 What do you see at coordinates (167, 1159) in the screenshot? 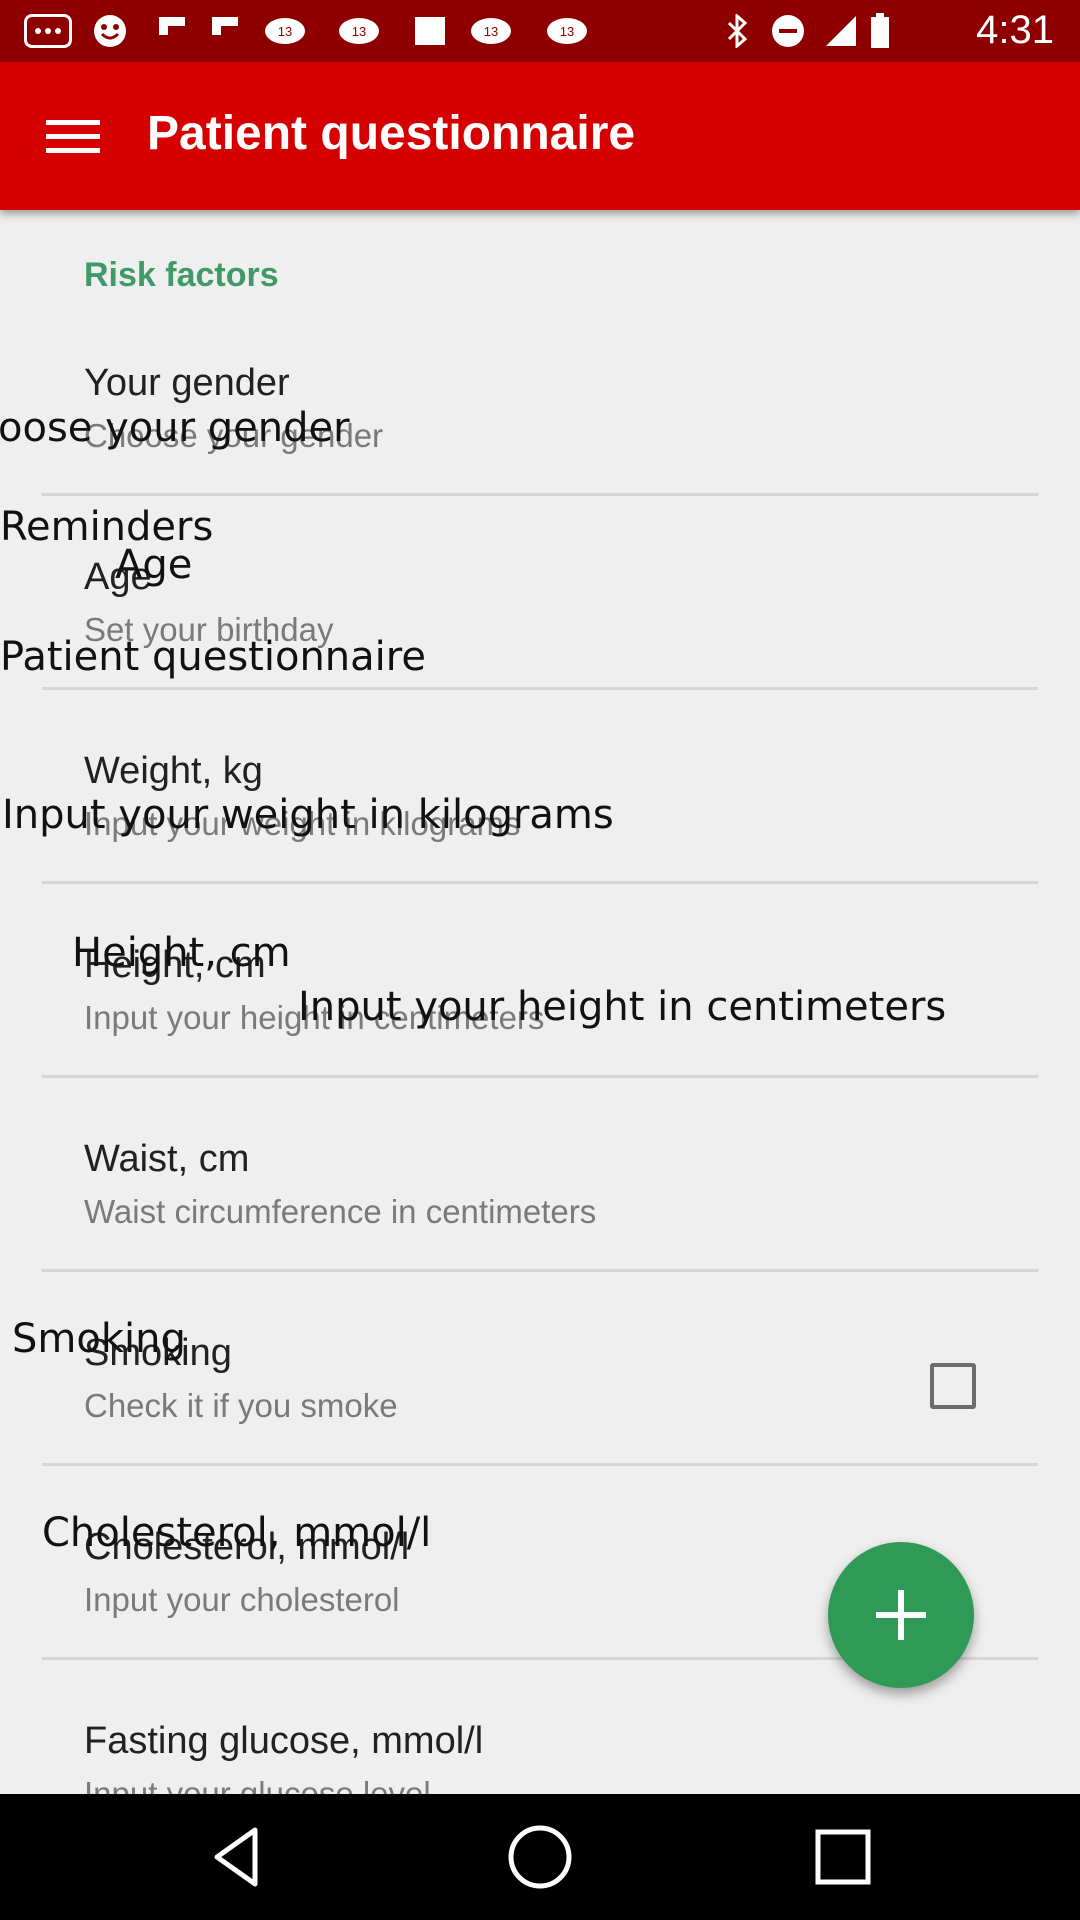
I see `pref-title: Waist, cm` at bounding box center [167, 1159].